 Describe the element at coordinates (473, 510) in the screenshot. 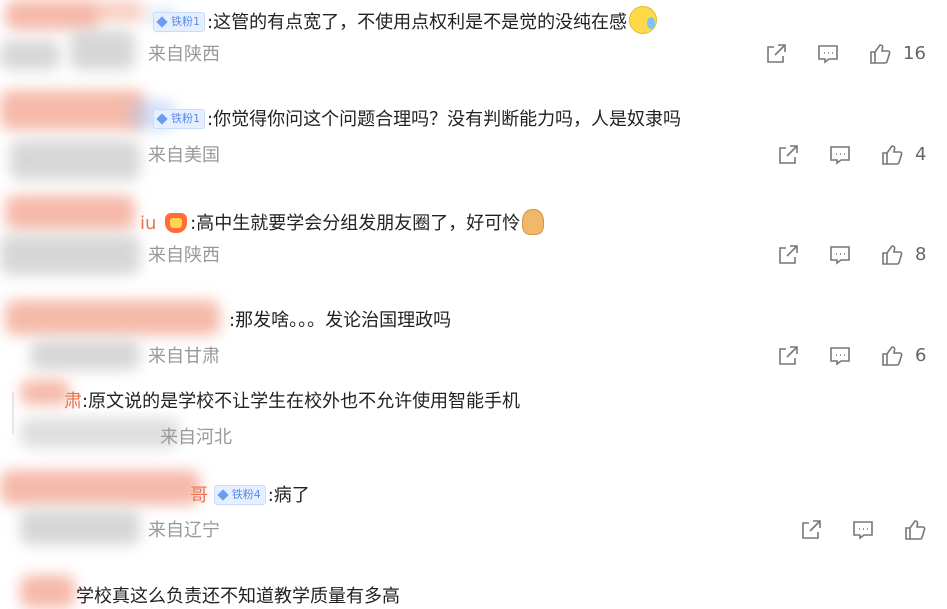

I see `comment-item: 哥 铁粉4:病了 来自辽宁` at that location.